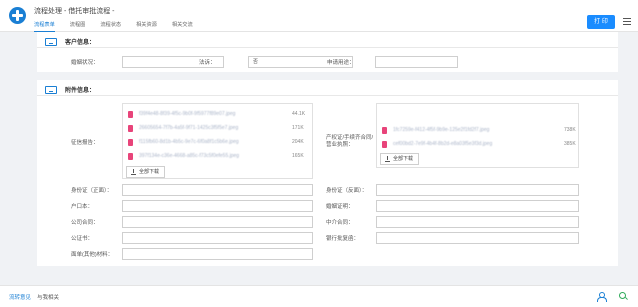 Image resolution: width=638 pixels, height=307 pixels. I want to click on menu-icon, so click(627, 22).